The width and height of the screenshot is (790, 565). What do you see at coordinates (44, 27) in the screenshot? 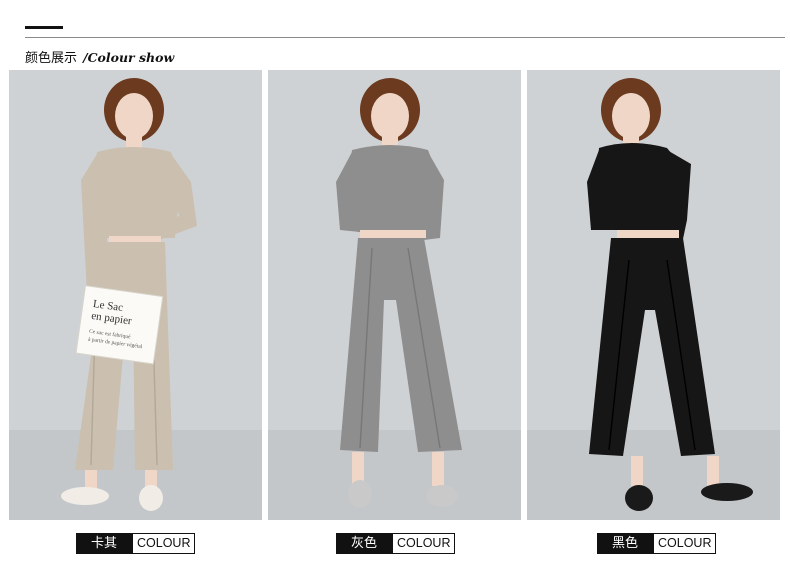
I see `section-accent-bar` at bounding box center [44, 27].